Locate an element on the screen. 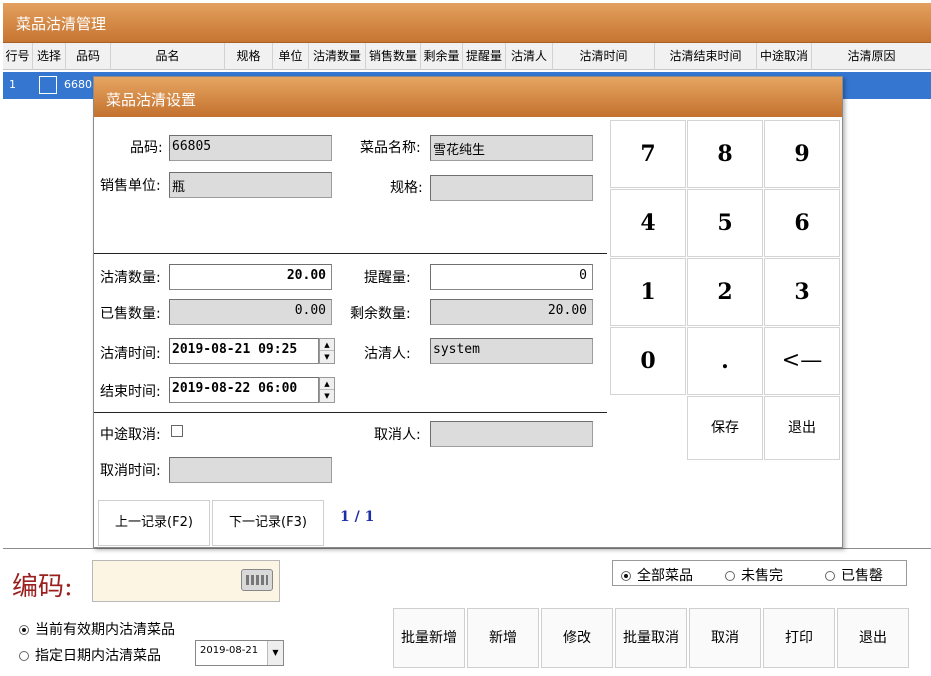 The width and height of the screenshot is (931, 676). qty-label: 沽清数量: is located at coordinates (130, 278).